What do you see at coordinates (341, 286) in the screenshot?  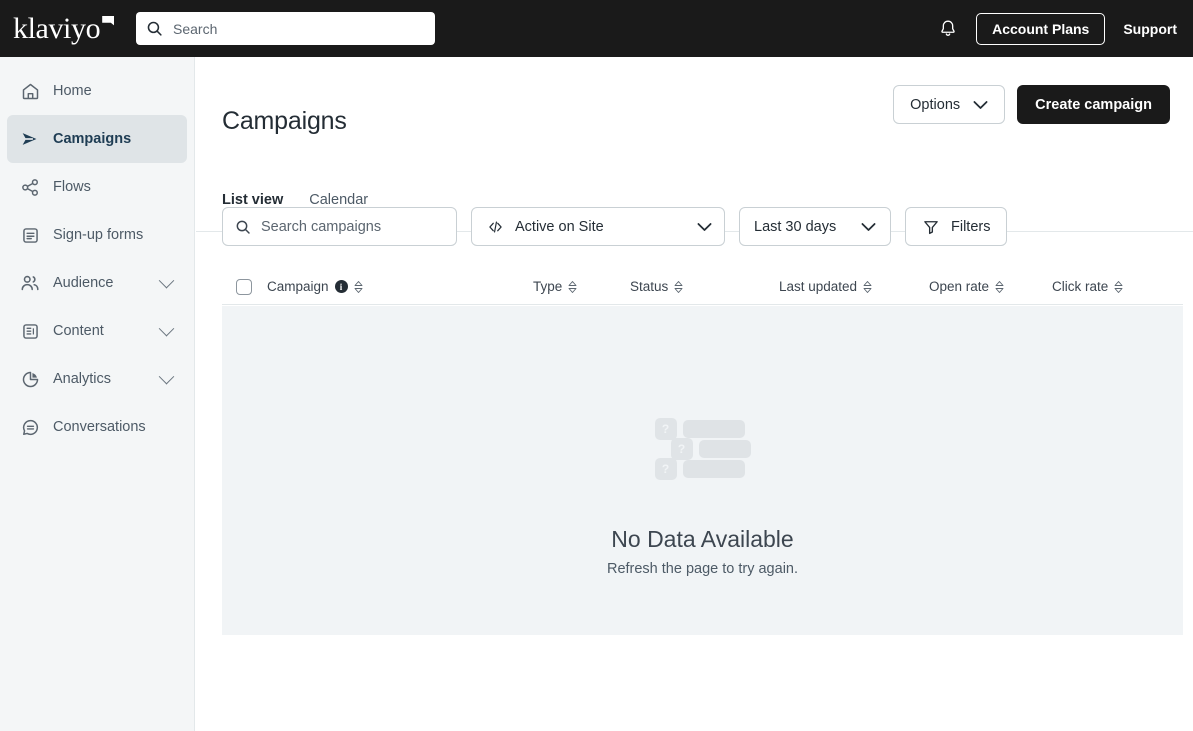 I see `info-icon: i` at bounding box center [341, 286].